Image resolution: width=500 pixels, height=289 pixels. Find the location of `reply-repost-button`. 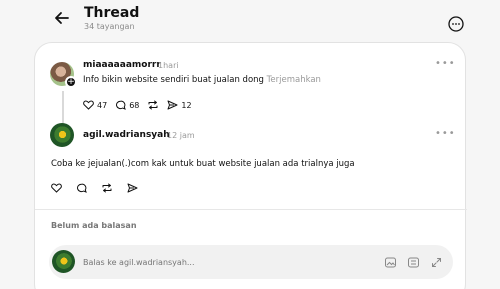

reply-repost-button is located at coordinates (107, 188).